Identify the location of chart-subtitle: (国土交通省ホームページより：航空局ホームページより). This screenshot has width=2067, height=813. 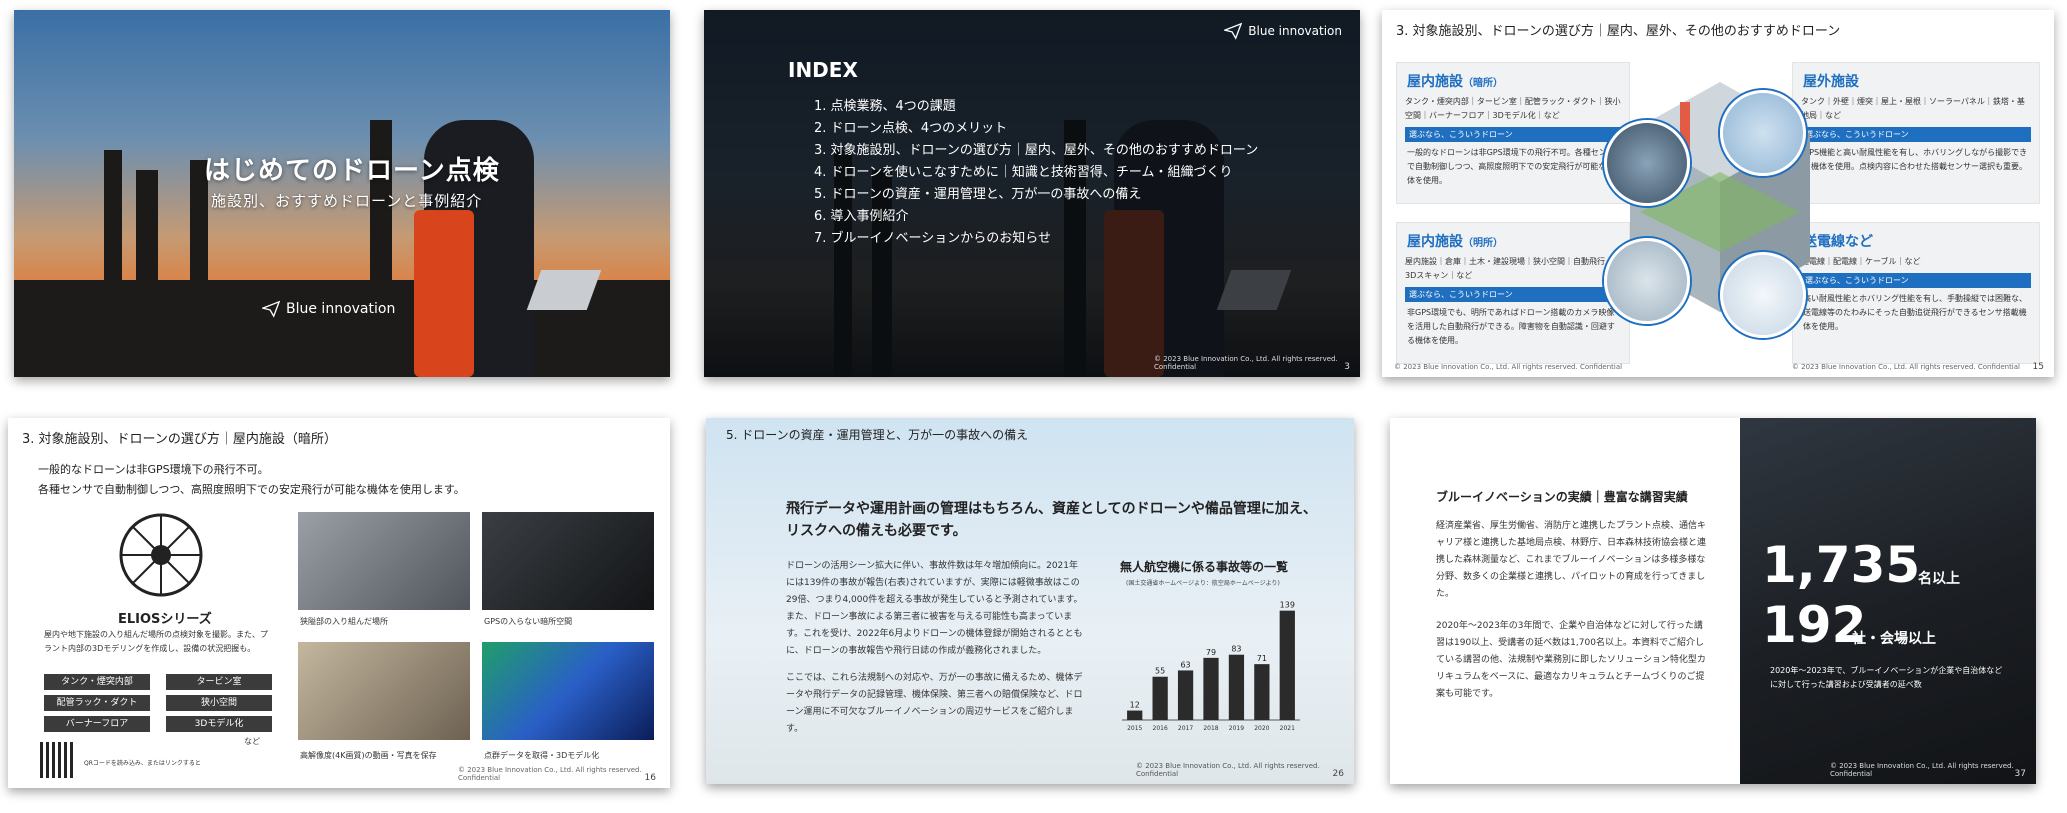
(1203, 583).